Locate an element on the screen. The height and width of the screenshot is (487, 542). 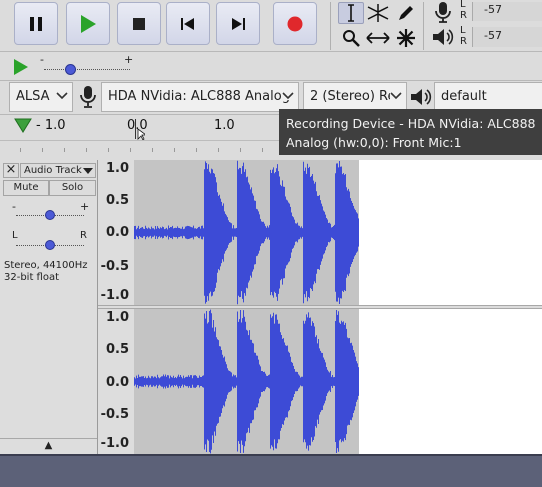
skip-to-start-button is located at coordinates (188, 23).